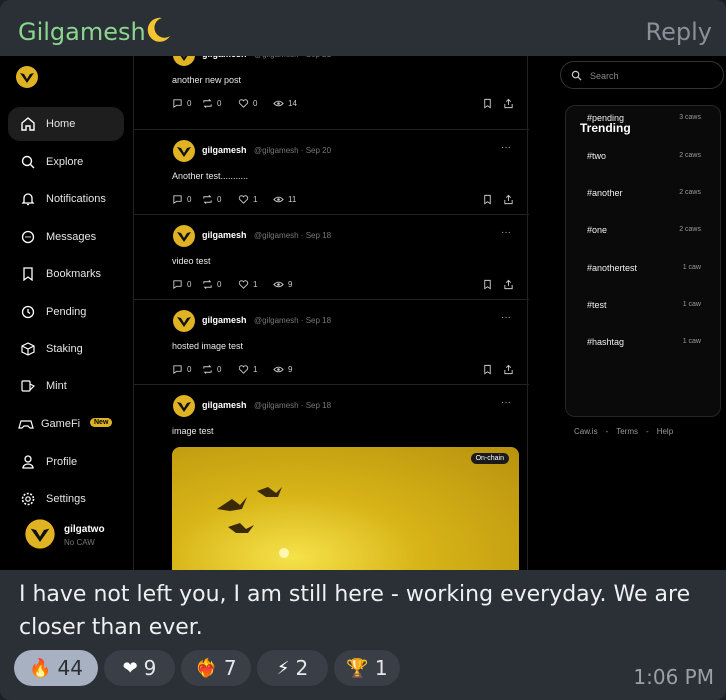 This screenshot has width=726, height=700. I want to click on reaction-heart-on-fire: ❤‍🔥 7, so click(216, 668).